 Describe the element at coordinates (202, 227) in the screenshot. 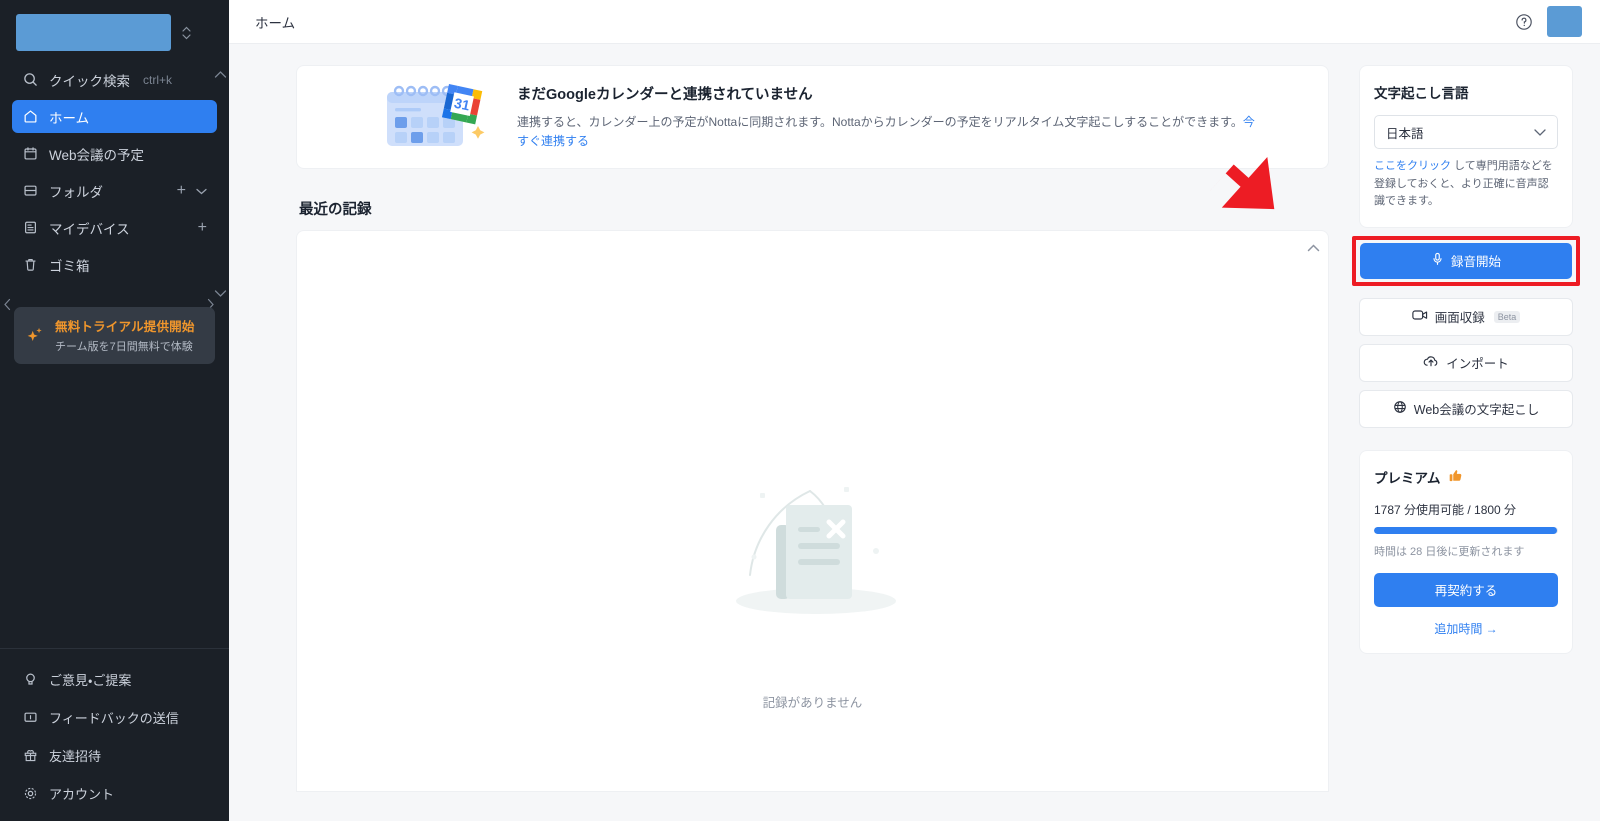

I see `add-device-icon: +` at that location.